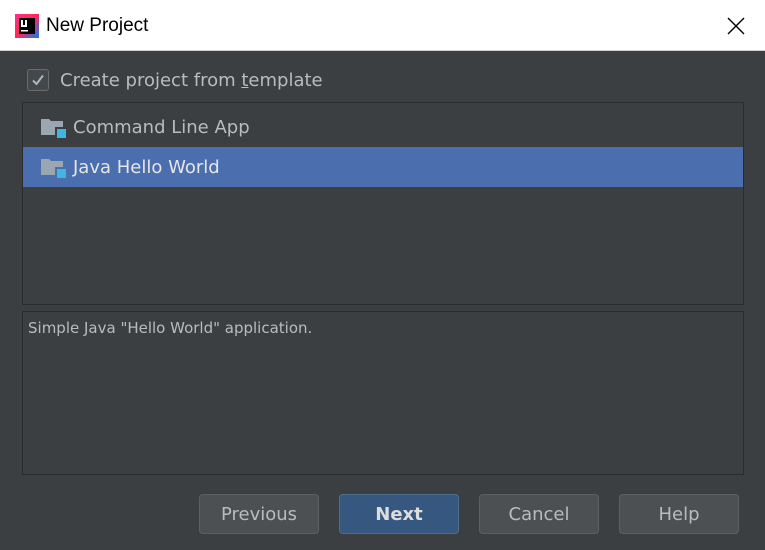 The height and width of the screenshot is (550, 765). I want to click on template-item-label: Command Line App, so click(161, 127).